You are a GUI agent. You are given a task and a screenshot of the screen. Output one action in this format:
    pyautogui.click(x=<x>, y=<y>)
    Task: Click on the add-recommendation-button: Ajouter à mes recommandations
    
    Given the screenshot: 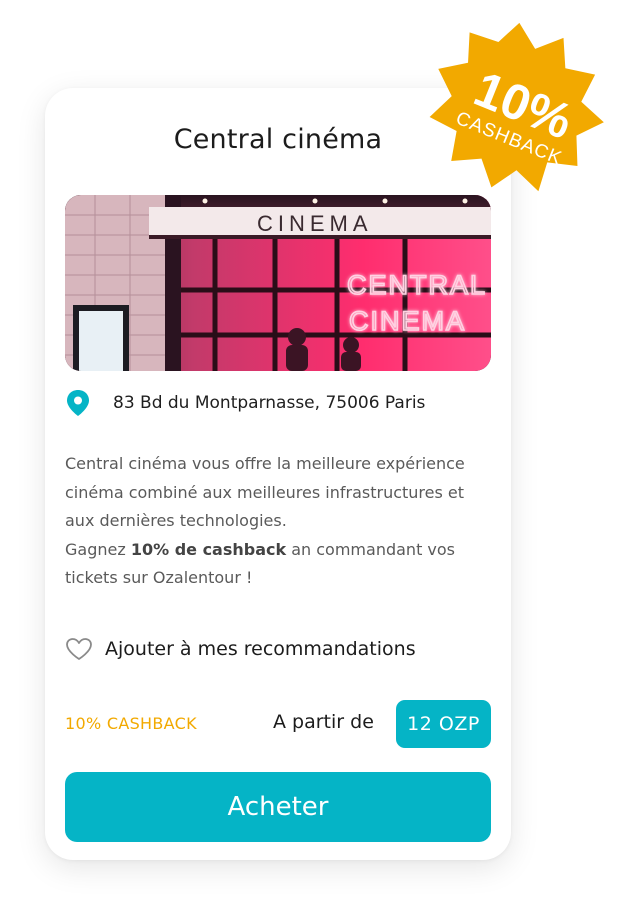 What is the action you would take?
    pyautogui.click(x=240, y=649)
    